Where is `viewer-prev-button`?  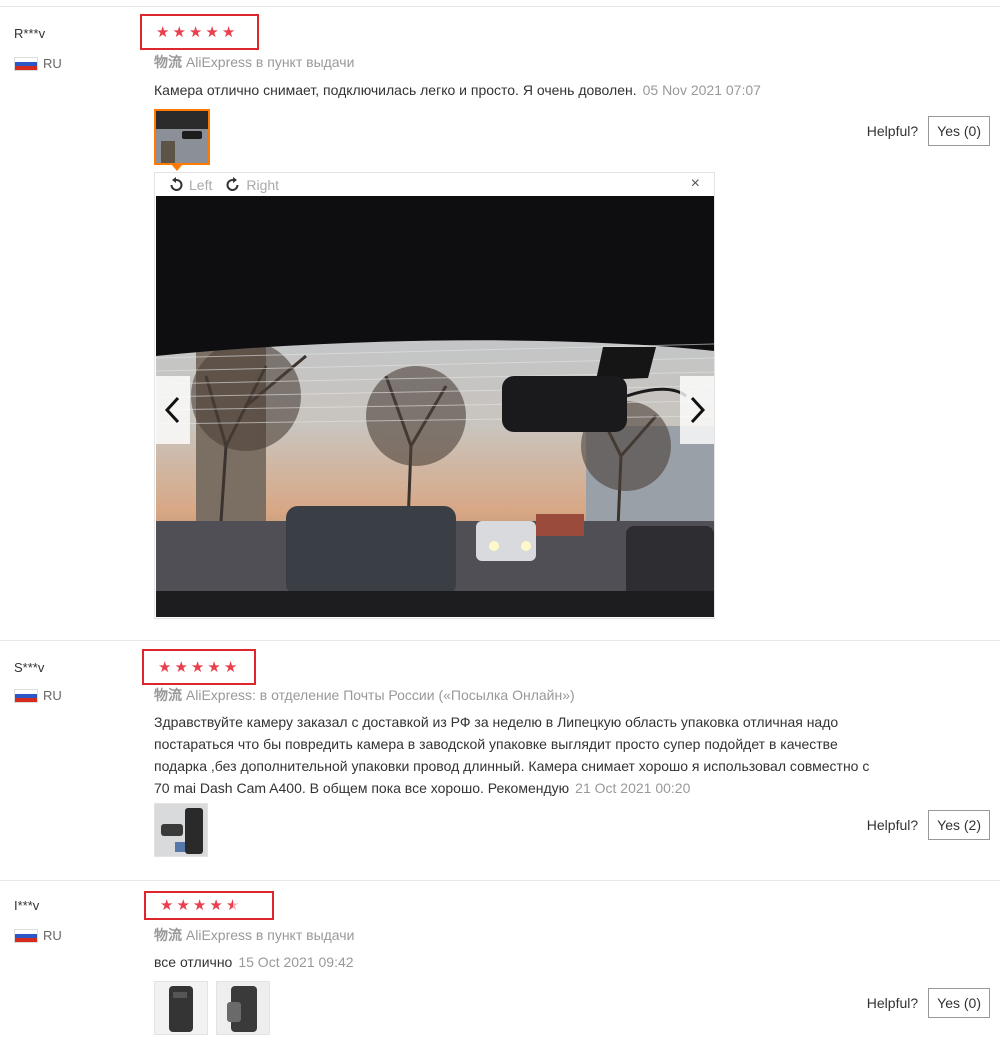
viewer-prev-button is located at coordinates (173, 410).